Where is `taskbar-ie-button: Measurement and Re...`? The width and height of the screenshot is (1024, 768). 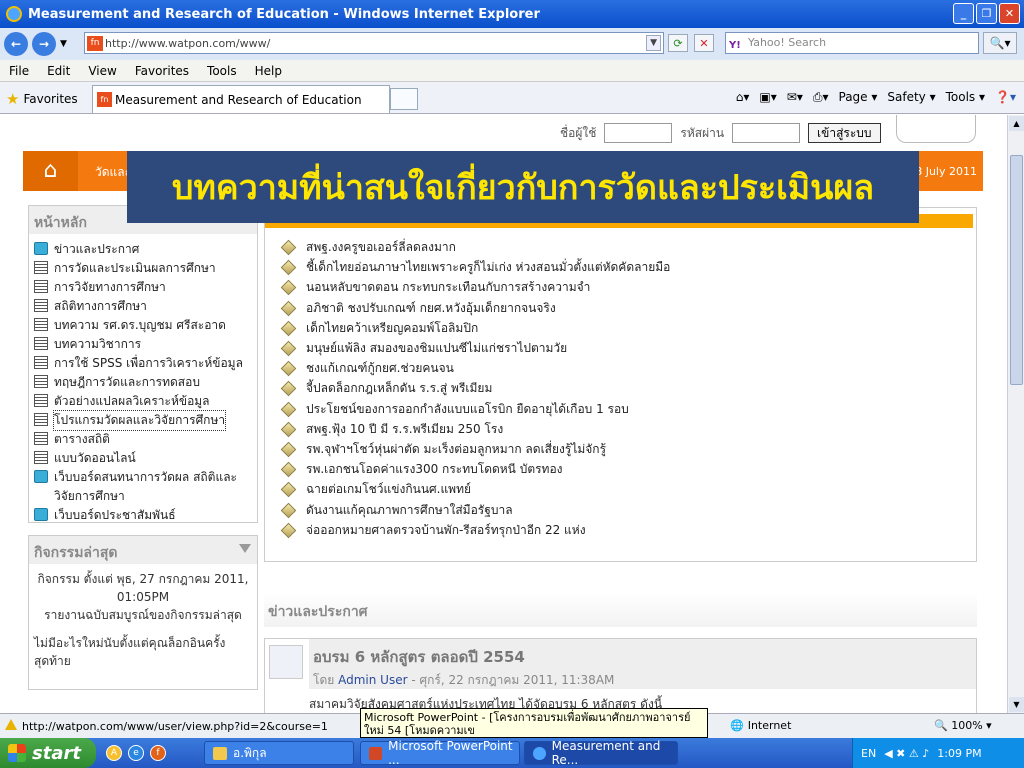 taskbar-ie-button: Measurement and Re... is located at coordinates (601, 753).